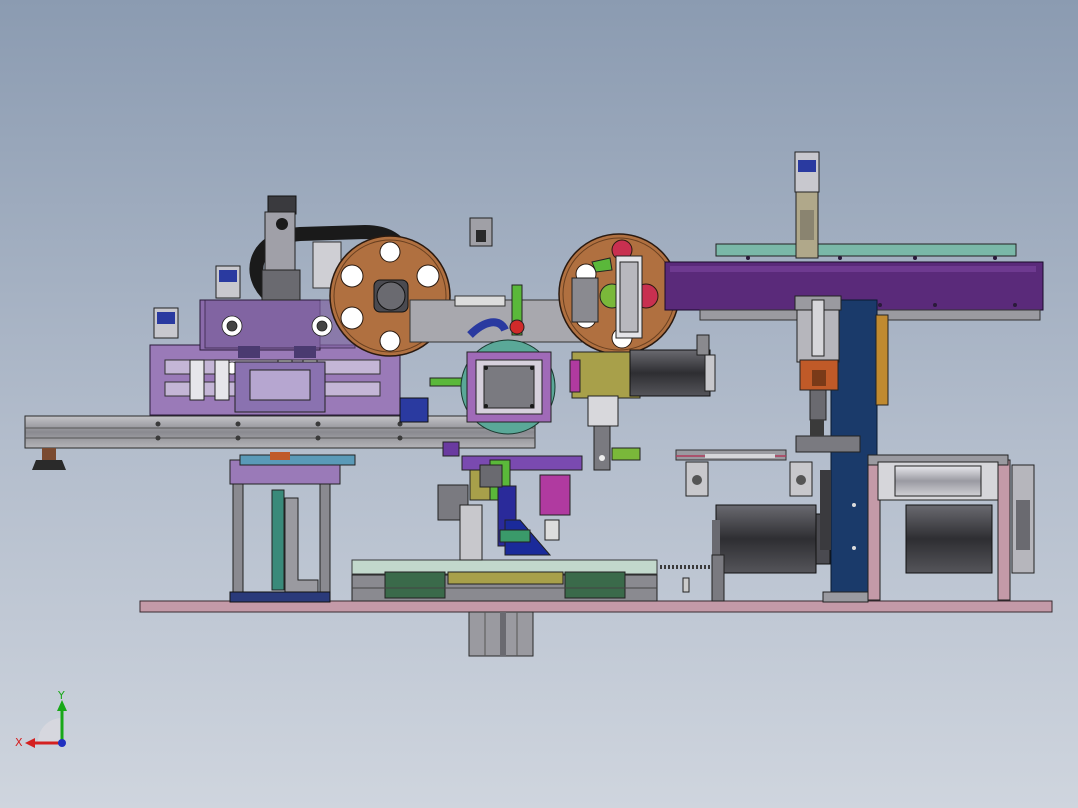 The width and height of the screenshot is (1078, 808). I want to click on coordinate-triad: Y X, so click(41, 719).